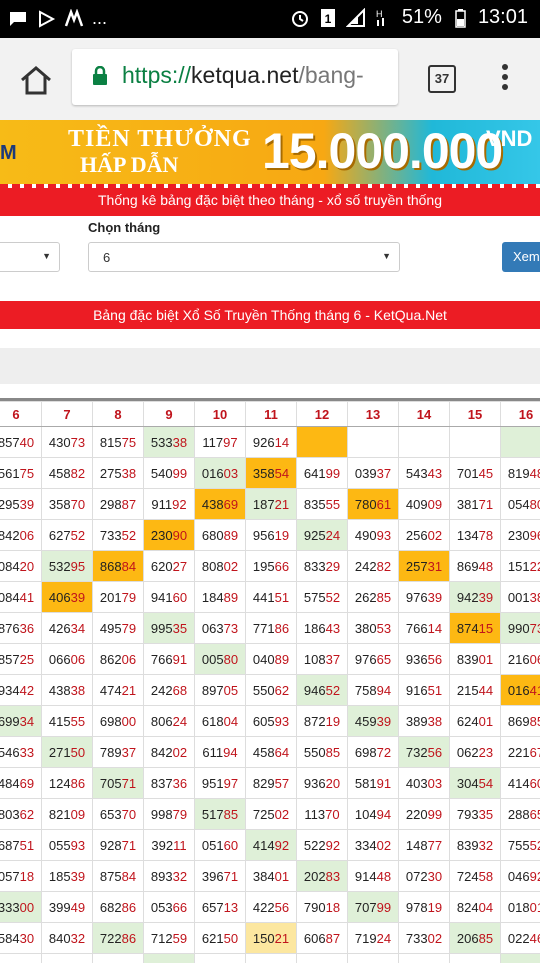 The height and width of the screenshot is (963, 540). I want to click on table-cell: 60687, so click(322, 938).